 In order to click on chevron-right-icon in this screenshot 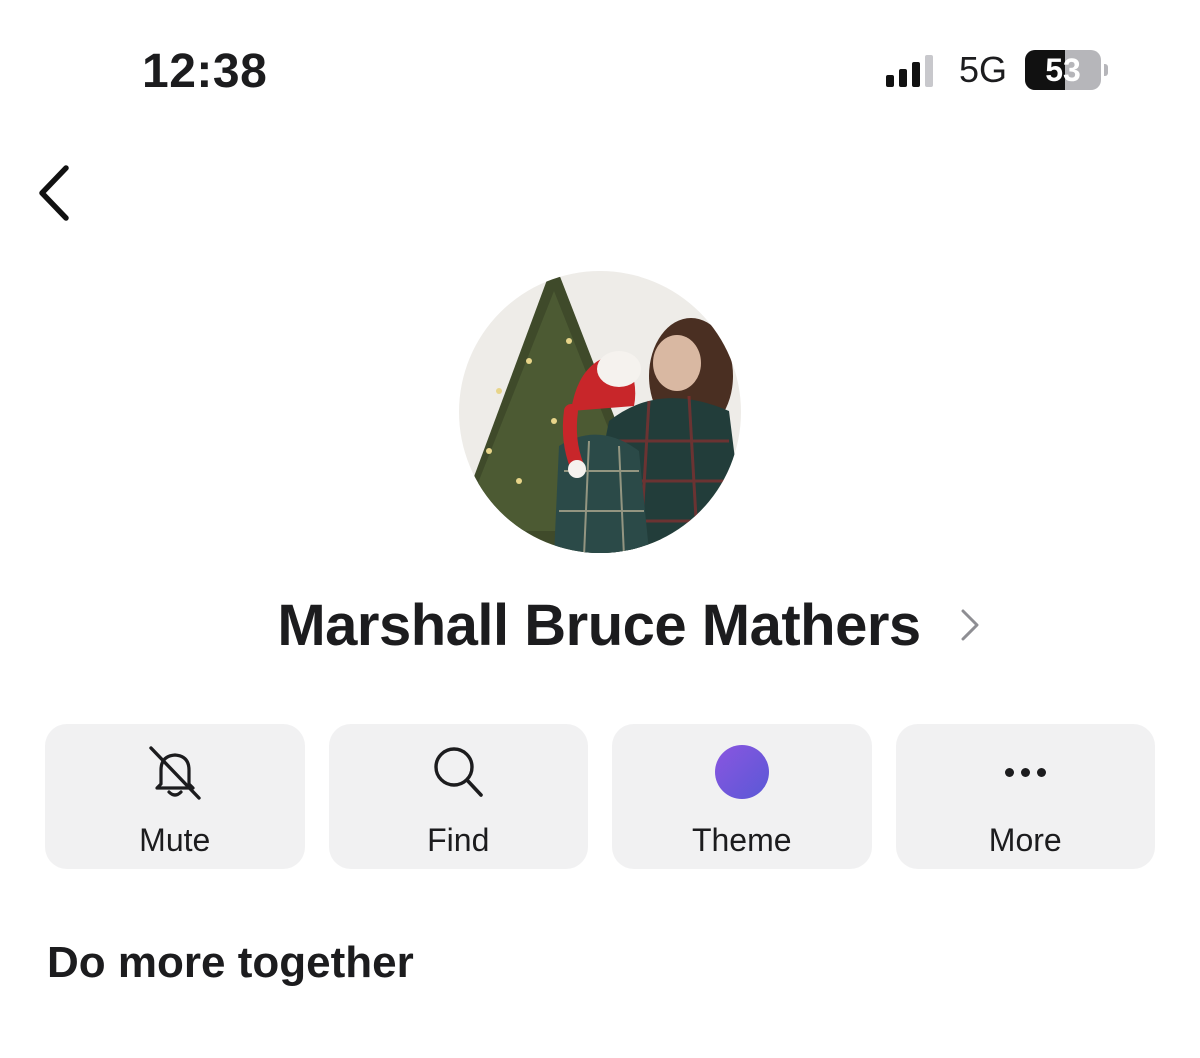, I will do `click(970, 625)`.